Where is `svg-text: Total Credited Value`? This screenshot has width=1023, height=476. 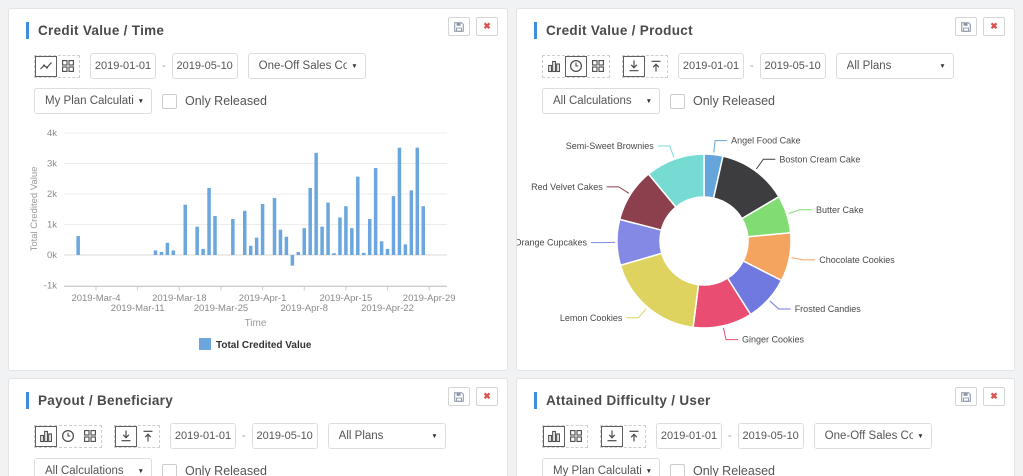
svg-text: Total Credited Value is located at coordinates (264, 345).